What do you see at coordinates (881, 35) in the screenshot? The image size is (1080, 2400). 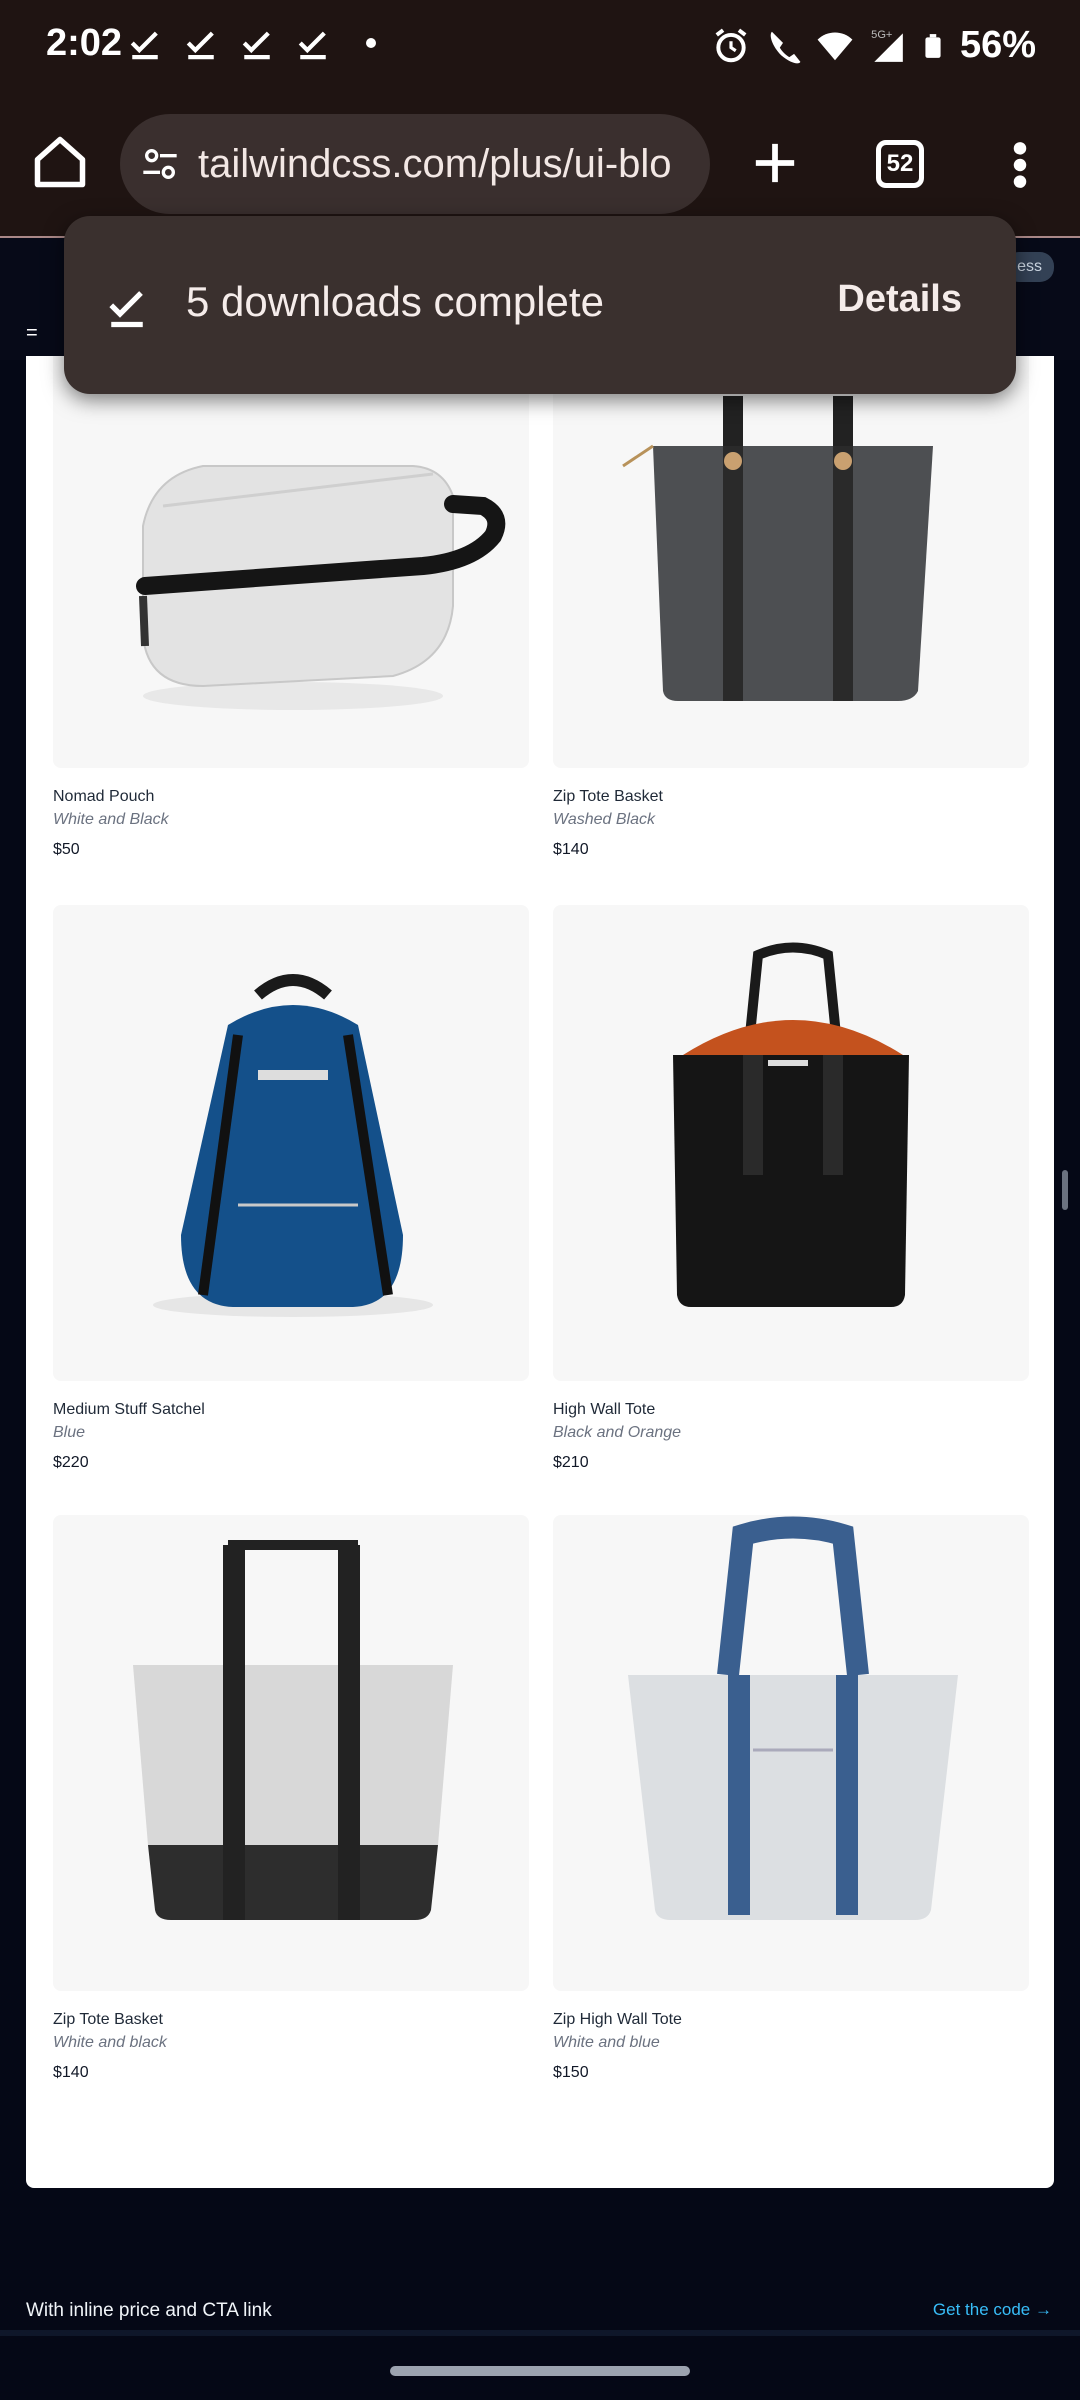 I see `svg-text: 5G+` at bounding box center [881, 35].